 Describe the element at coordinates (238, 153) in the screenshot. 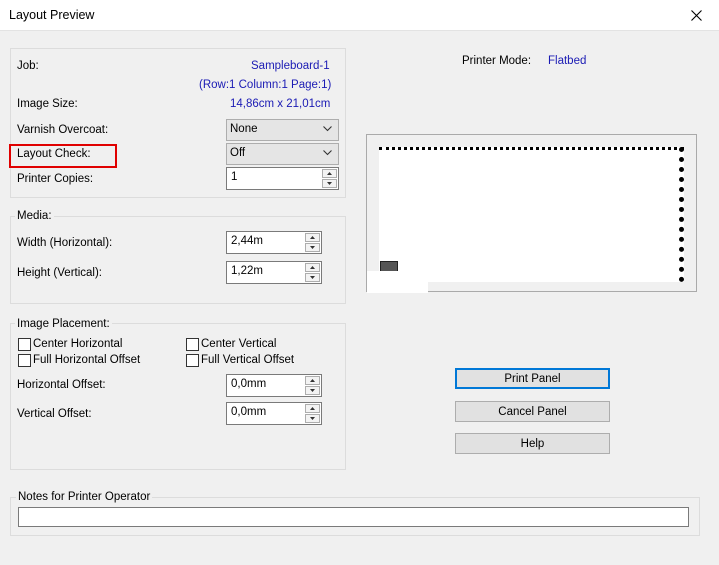

I see `layout-check-value: Off` at that location.